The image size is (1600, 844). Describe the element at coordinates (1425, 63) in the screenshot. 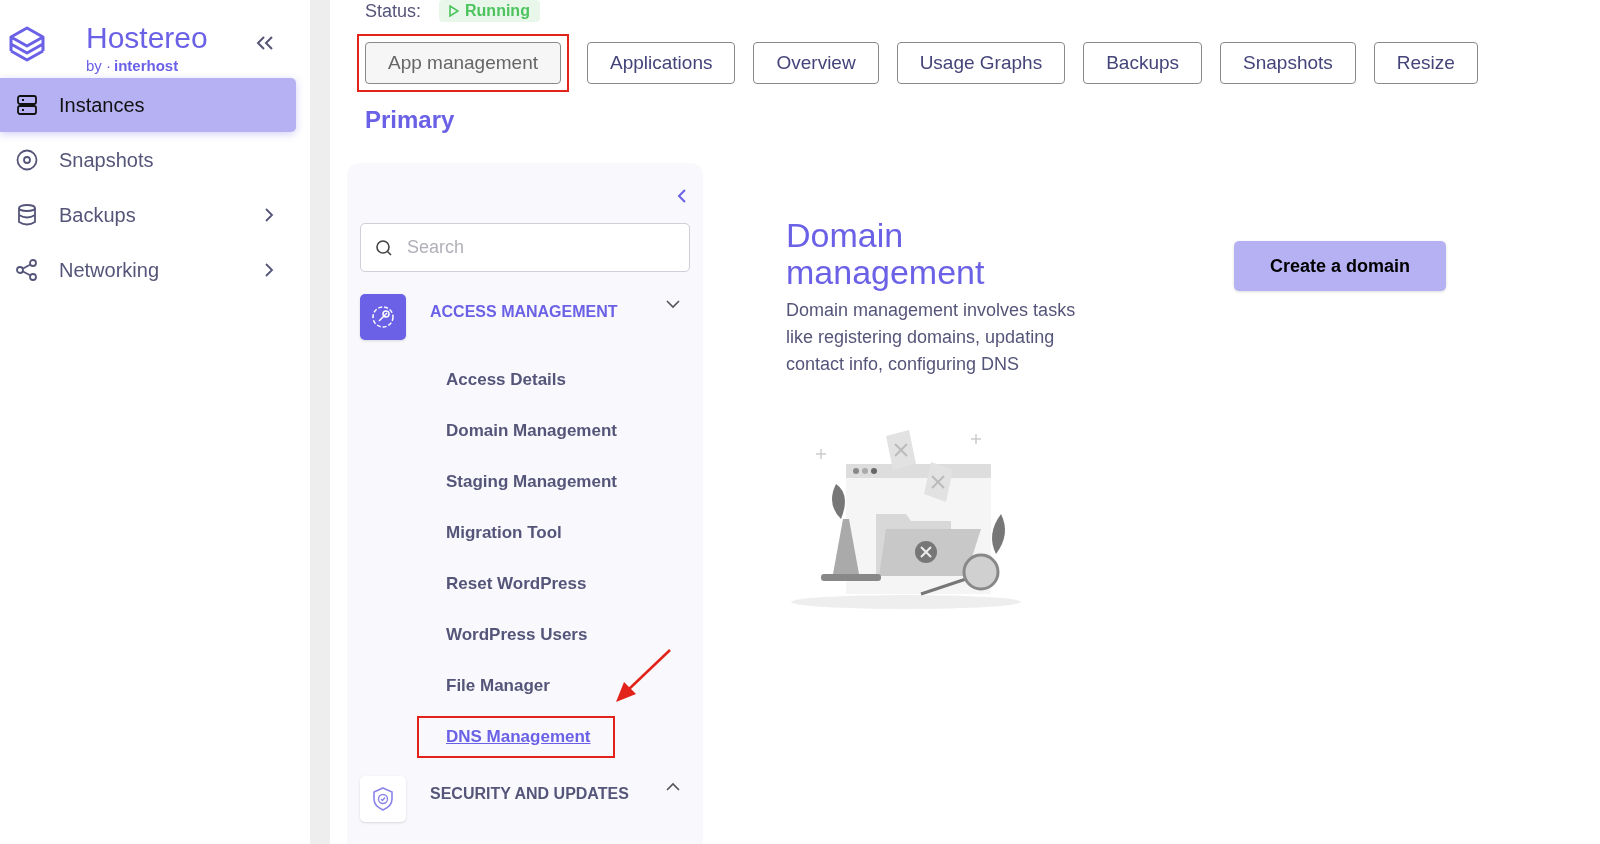

I see `tab: Resize` at that location.